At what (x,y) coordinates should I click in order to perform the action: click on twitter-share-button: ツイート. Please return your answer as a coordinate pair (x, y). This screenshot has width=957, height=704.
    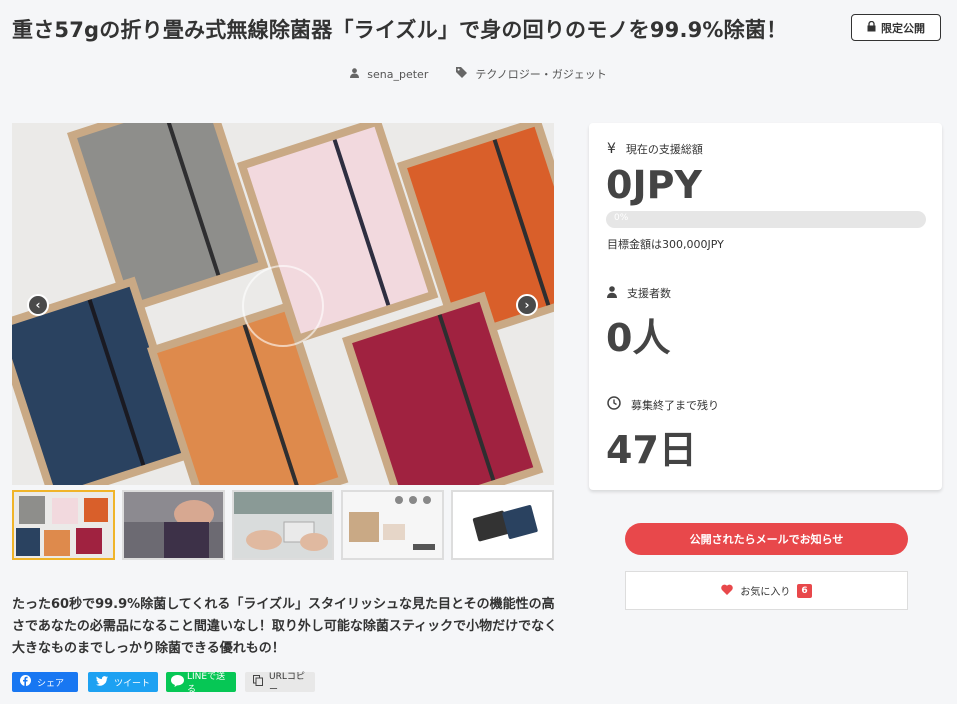
    Looking at the image, I should click on (123, 682).